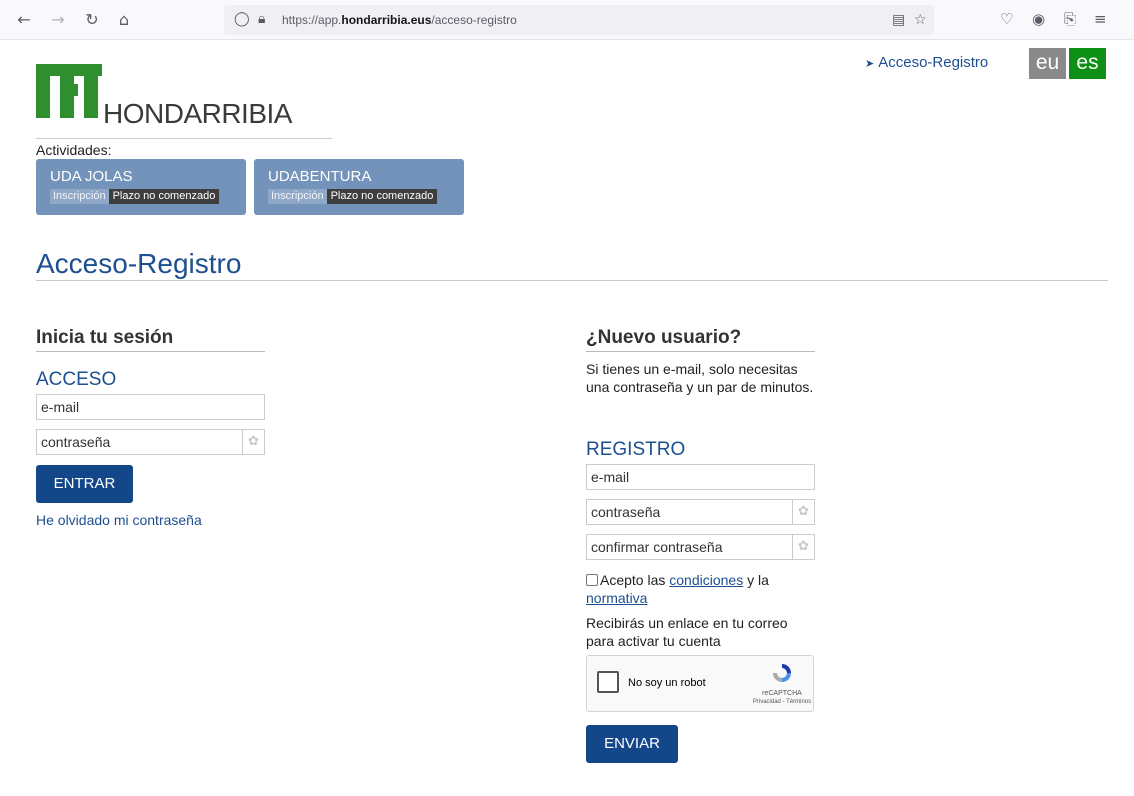  Describe the element at coordinates (74, 150) in the screenshot. I see `activities-label: Actividades:` at that location.